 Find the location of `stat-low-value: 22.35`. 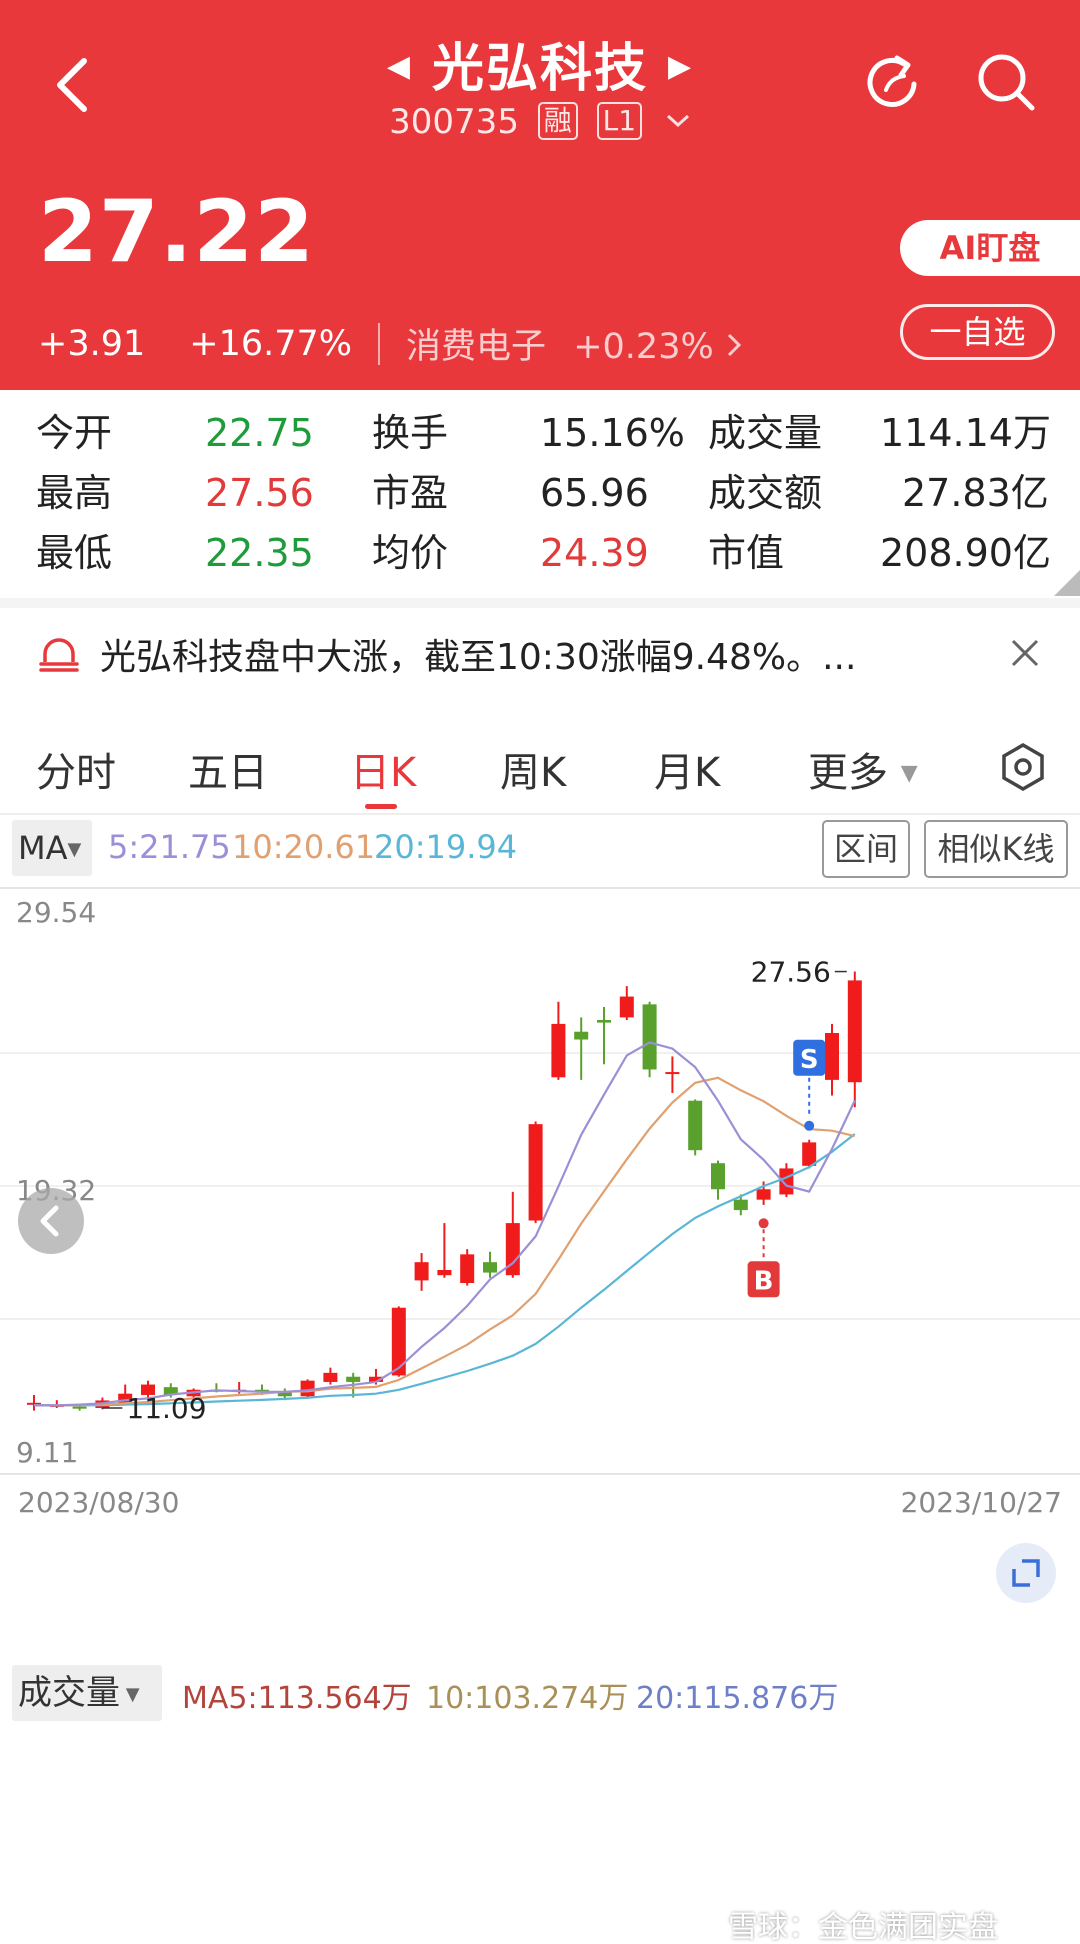

stat-low-value: 22.35 is located at coordinates (259, 553).